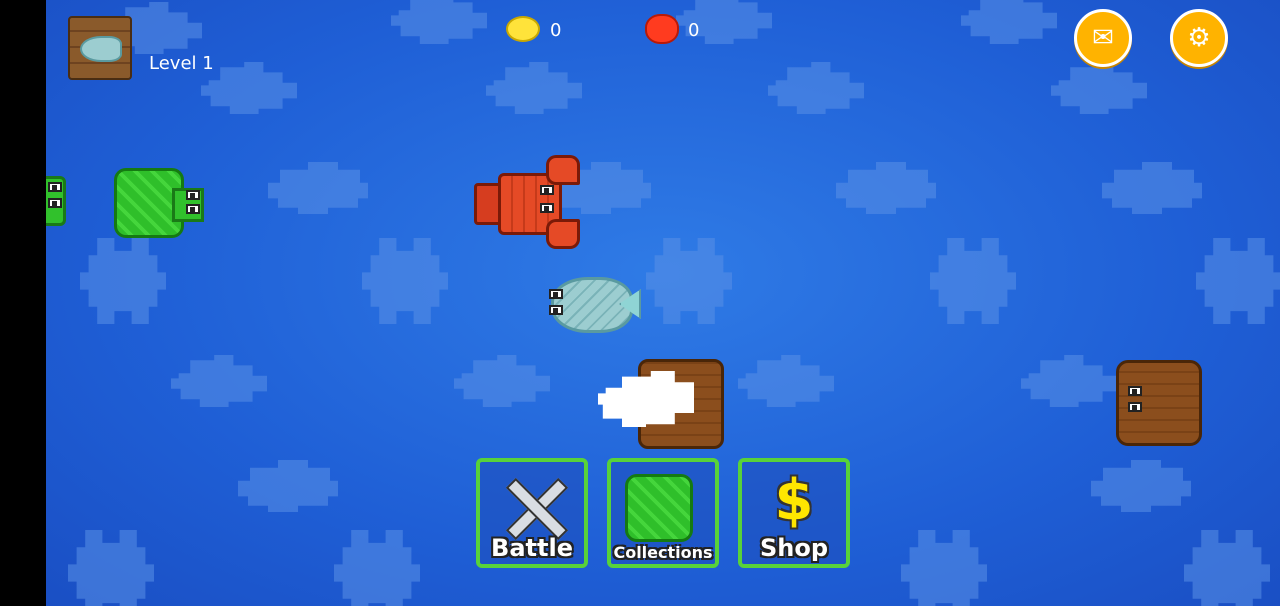 This screenshot has width=1280, height=606. I want to click on shop-button: $ Shop, so click(794, 513).